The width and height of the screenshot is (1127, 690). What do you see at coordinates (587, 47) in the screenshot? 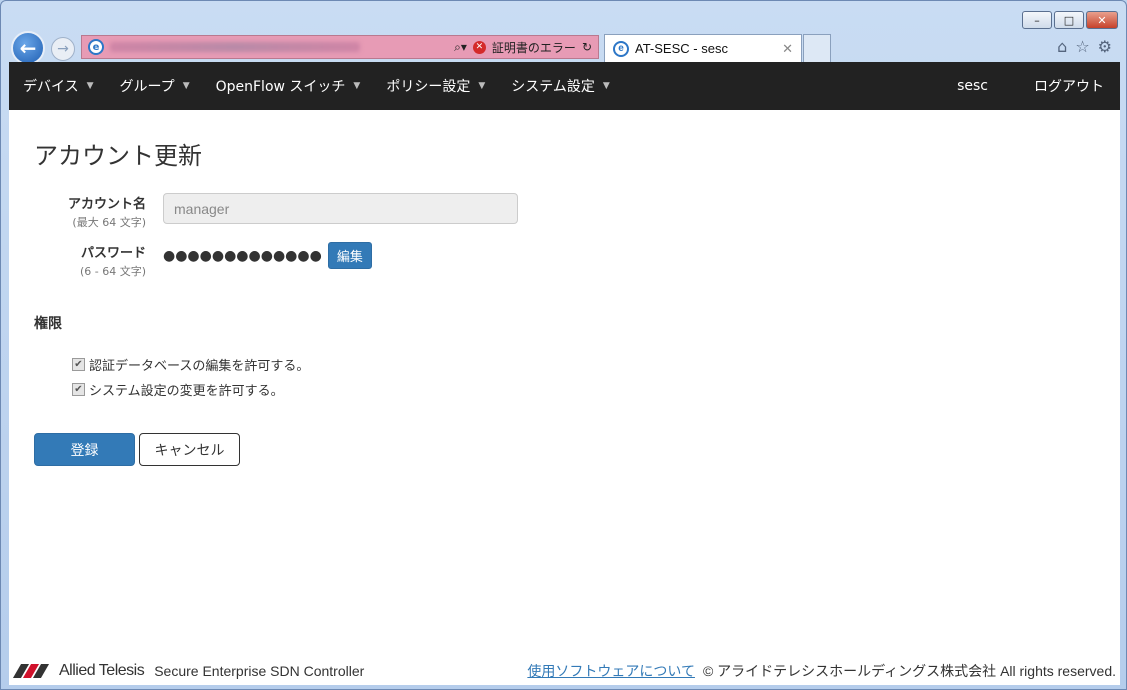
I see `refresh-icon: ↻` at bounding box center [587, 47].